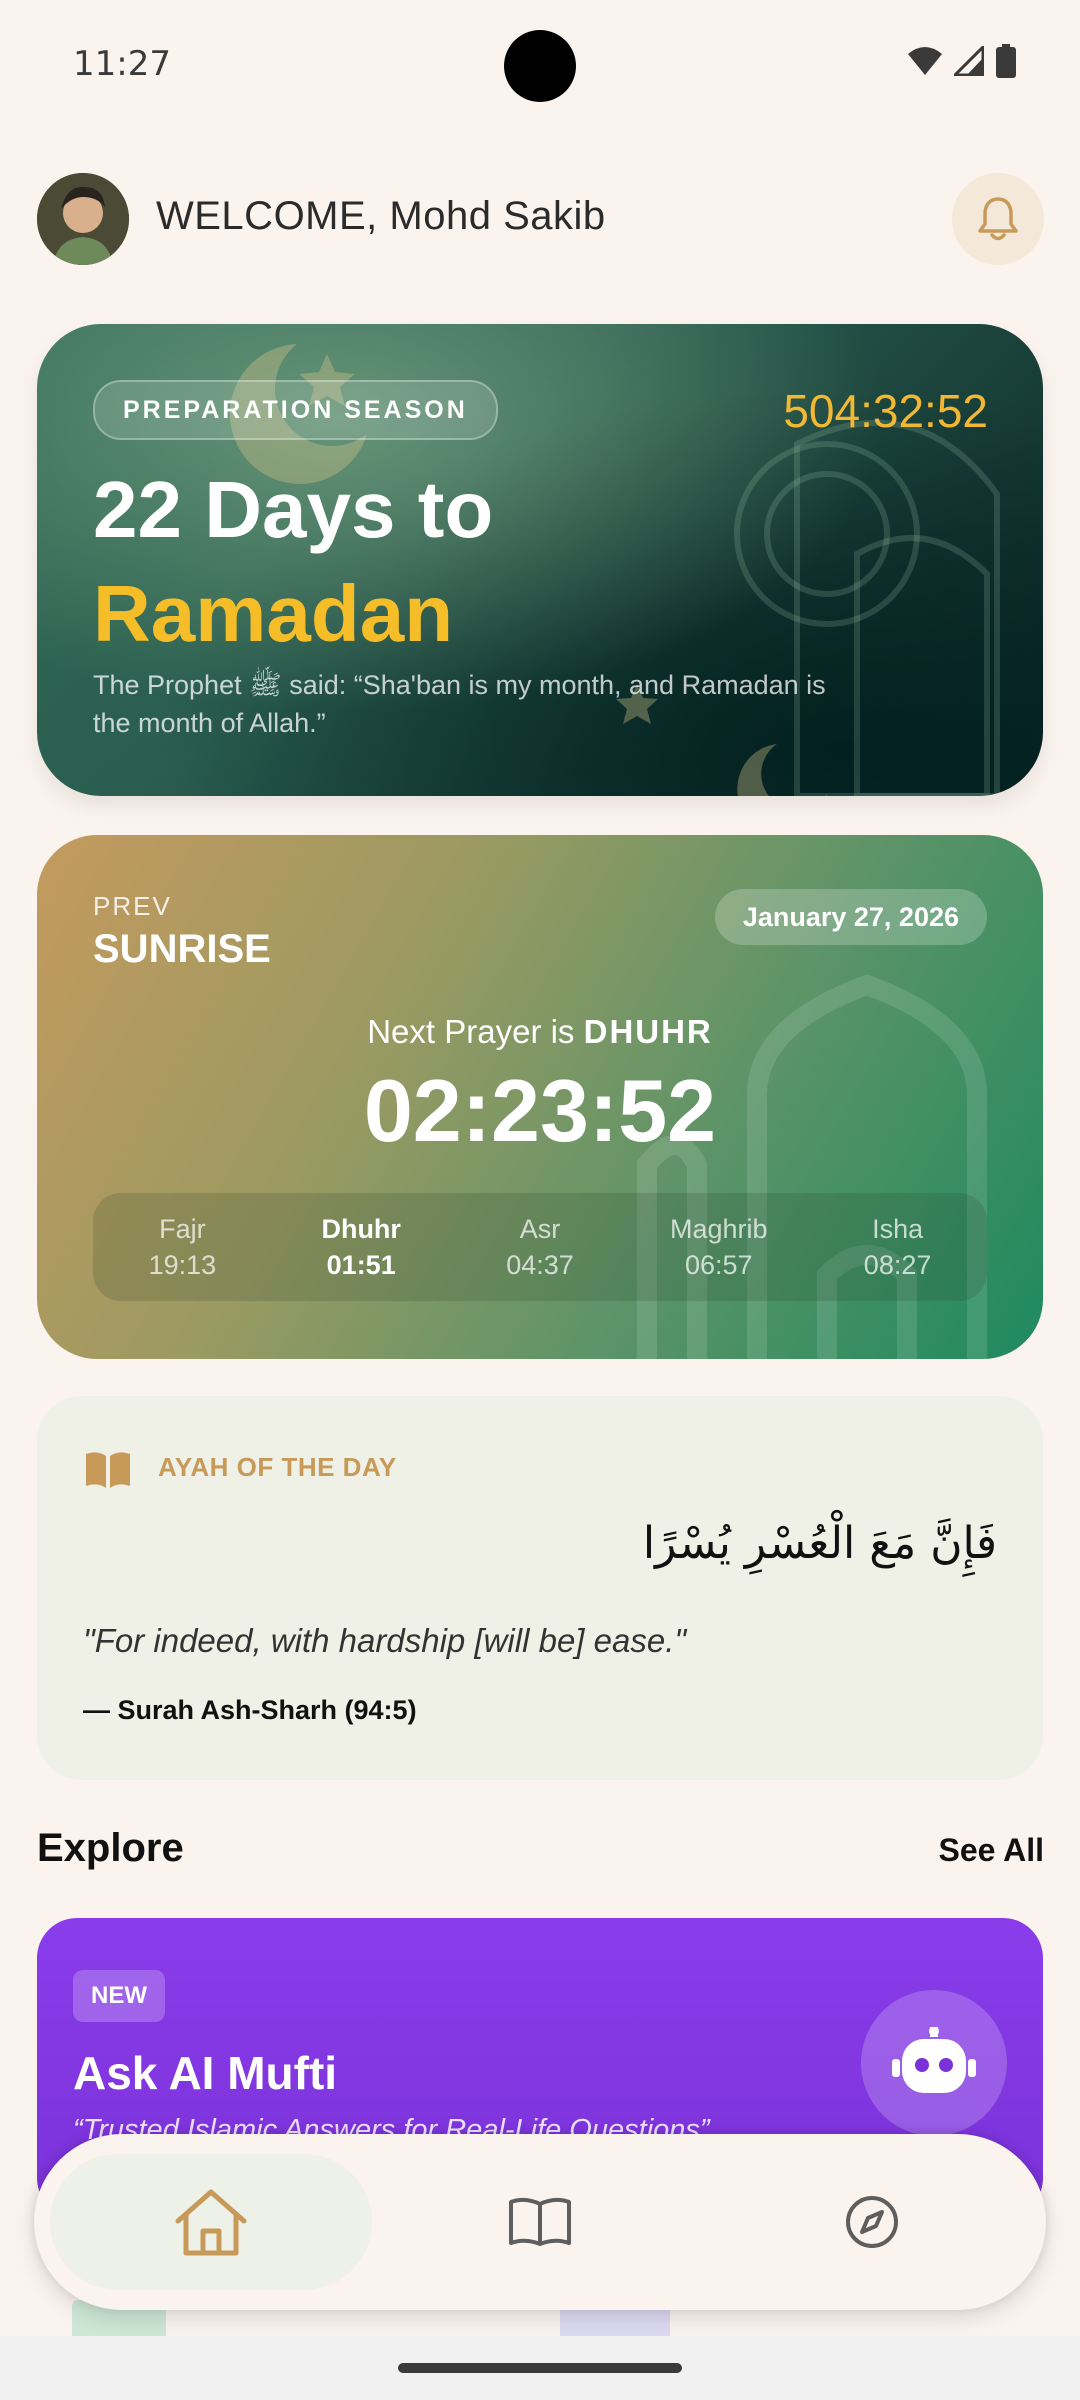 This screenshot has width=1080, height=2400. What do you see at coordinates (293, 509) in the screenshot?
I see `days-to-ramadan-title: 22 Days to` at bounding box center [293, 509].